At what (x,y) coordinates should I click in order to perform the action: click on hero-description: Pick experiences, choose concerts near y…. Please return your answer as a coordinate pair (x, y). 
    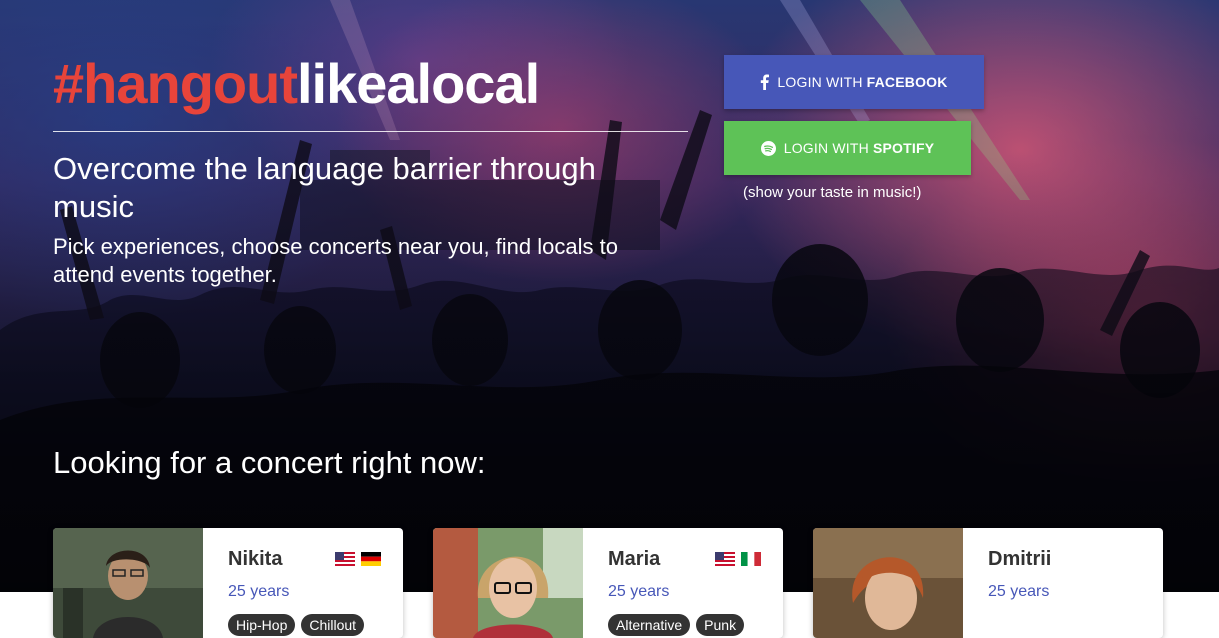
    Looking at the image, I should click on (335, 260).